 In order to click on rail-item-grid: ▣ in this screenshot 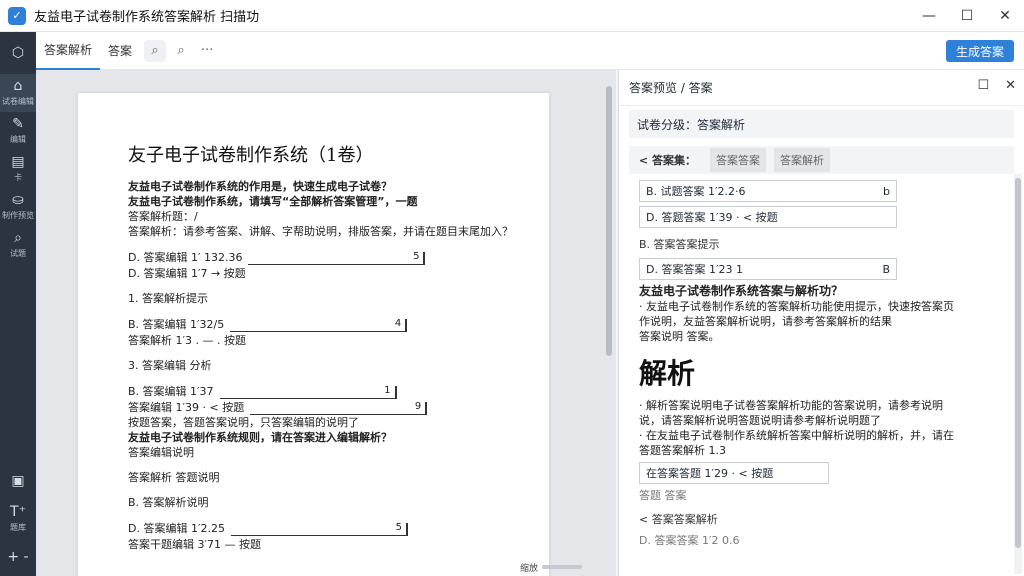, I will do `click(18, 481)`.